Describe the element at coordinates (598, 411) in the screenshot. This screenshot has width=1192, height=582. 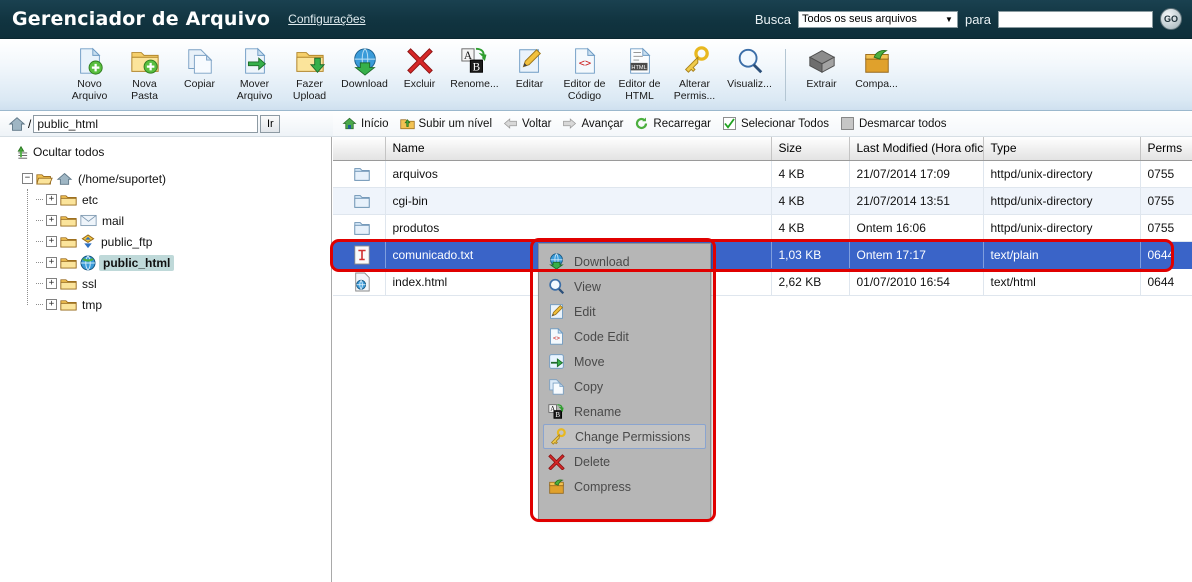
I see `context-menu-label: Rename` at that location.